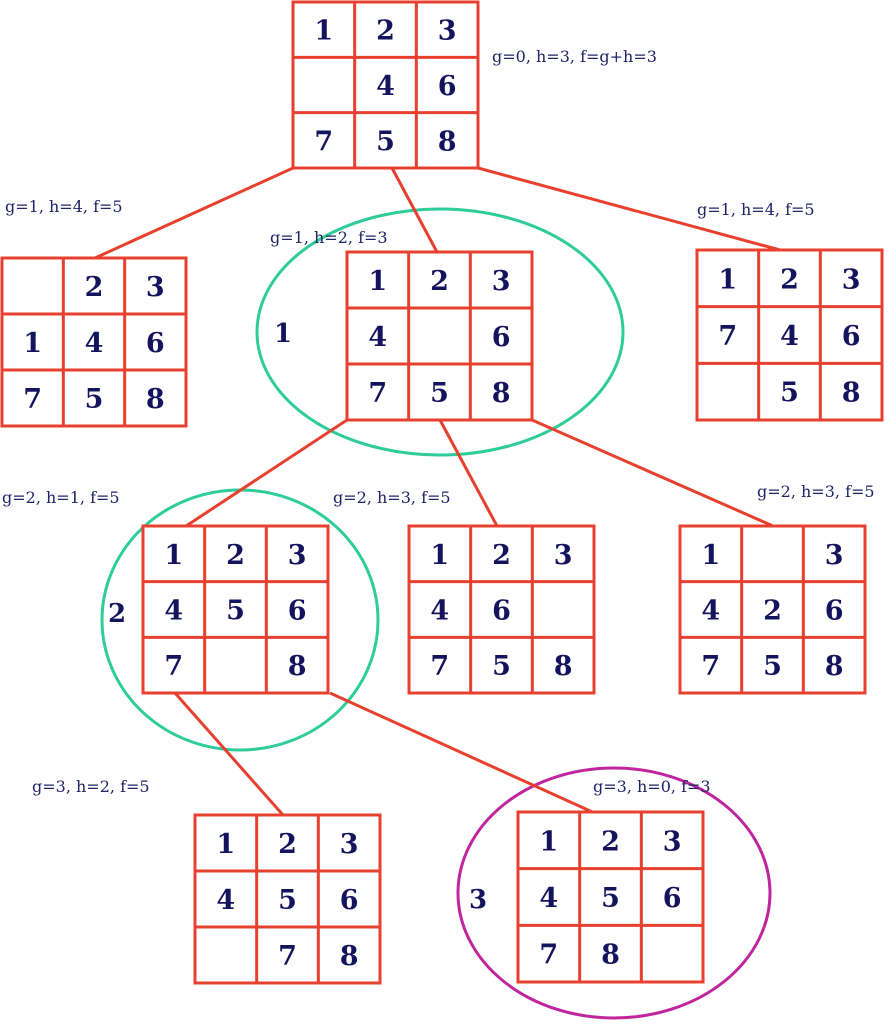  I want to click on step-number: 2, so click(117, 614).